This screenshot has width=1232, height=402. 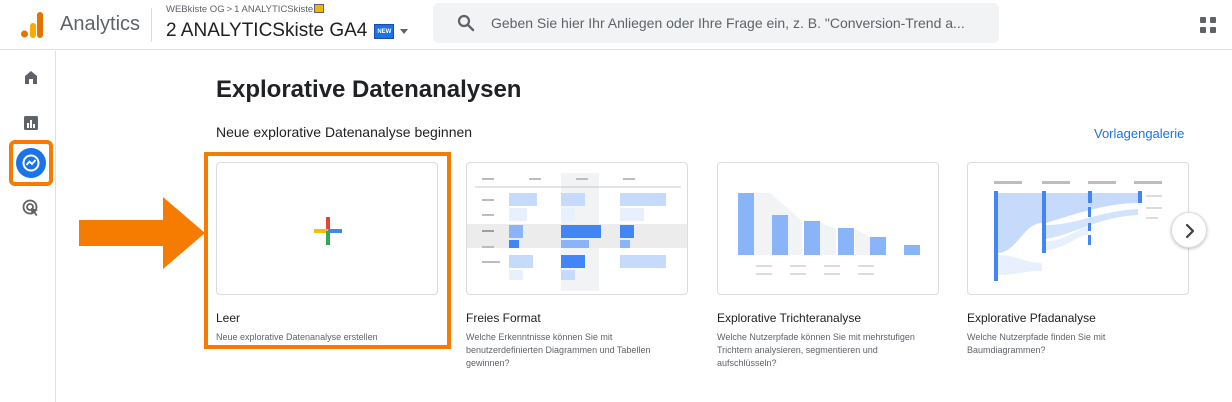 What do you see at coordinates (142, 233) in the screenshot?
I see `pointer-arrow-icon` at bounding box center [142, 233].